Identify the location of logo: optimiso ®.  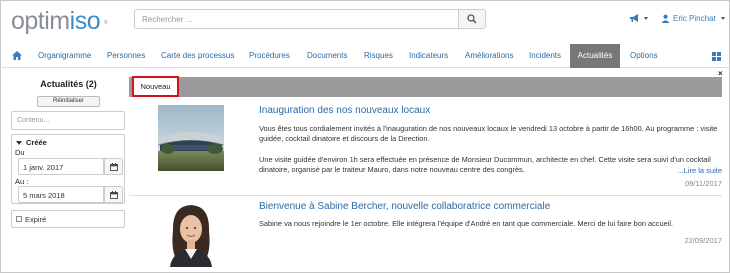
(59, 21).